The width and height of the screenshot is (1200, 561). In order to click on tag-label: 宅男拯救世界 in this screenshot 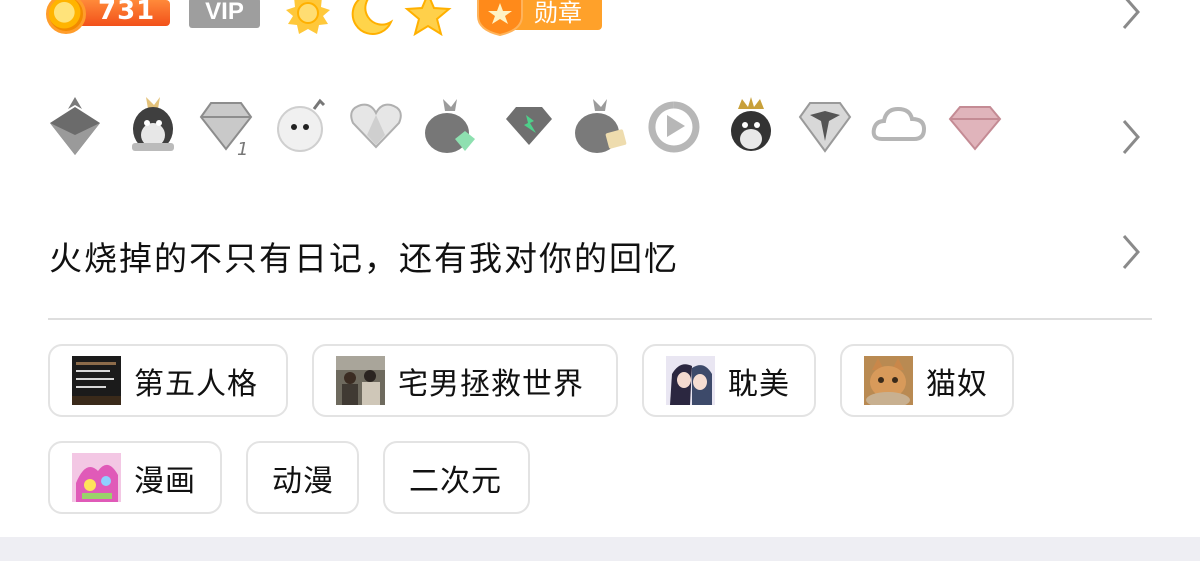, I will do `click(491, 384)`.